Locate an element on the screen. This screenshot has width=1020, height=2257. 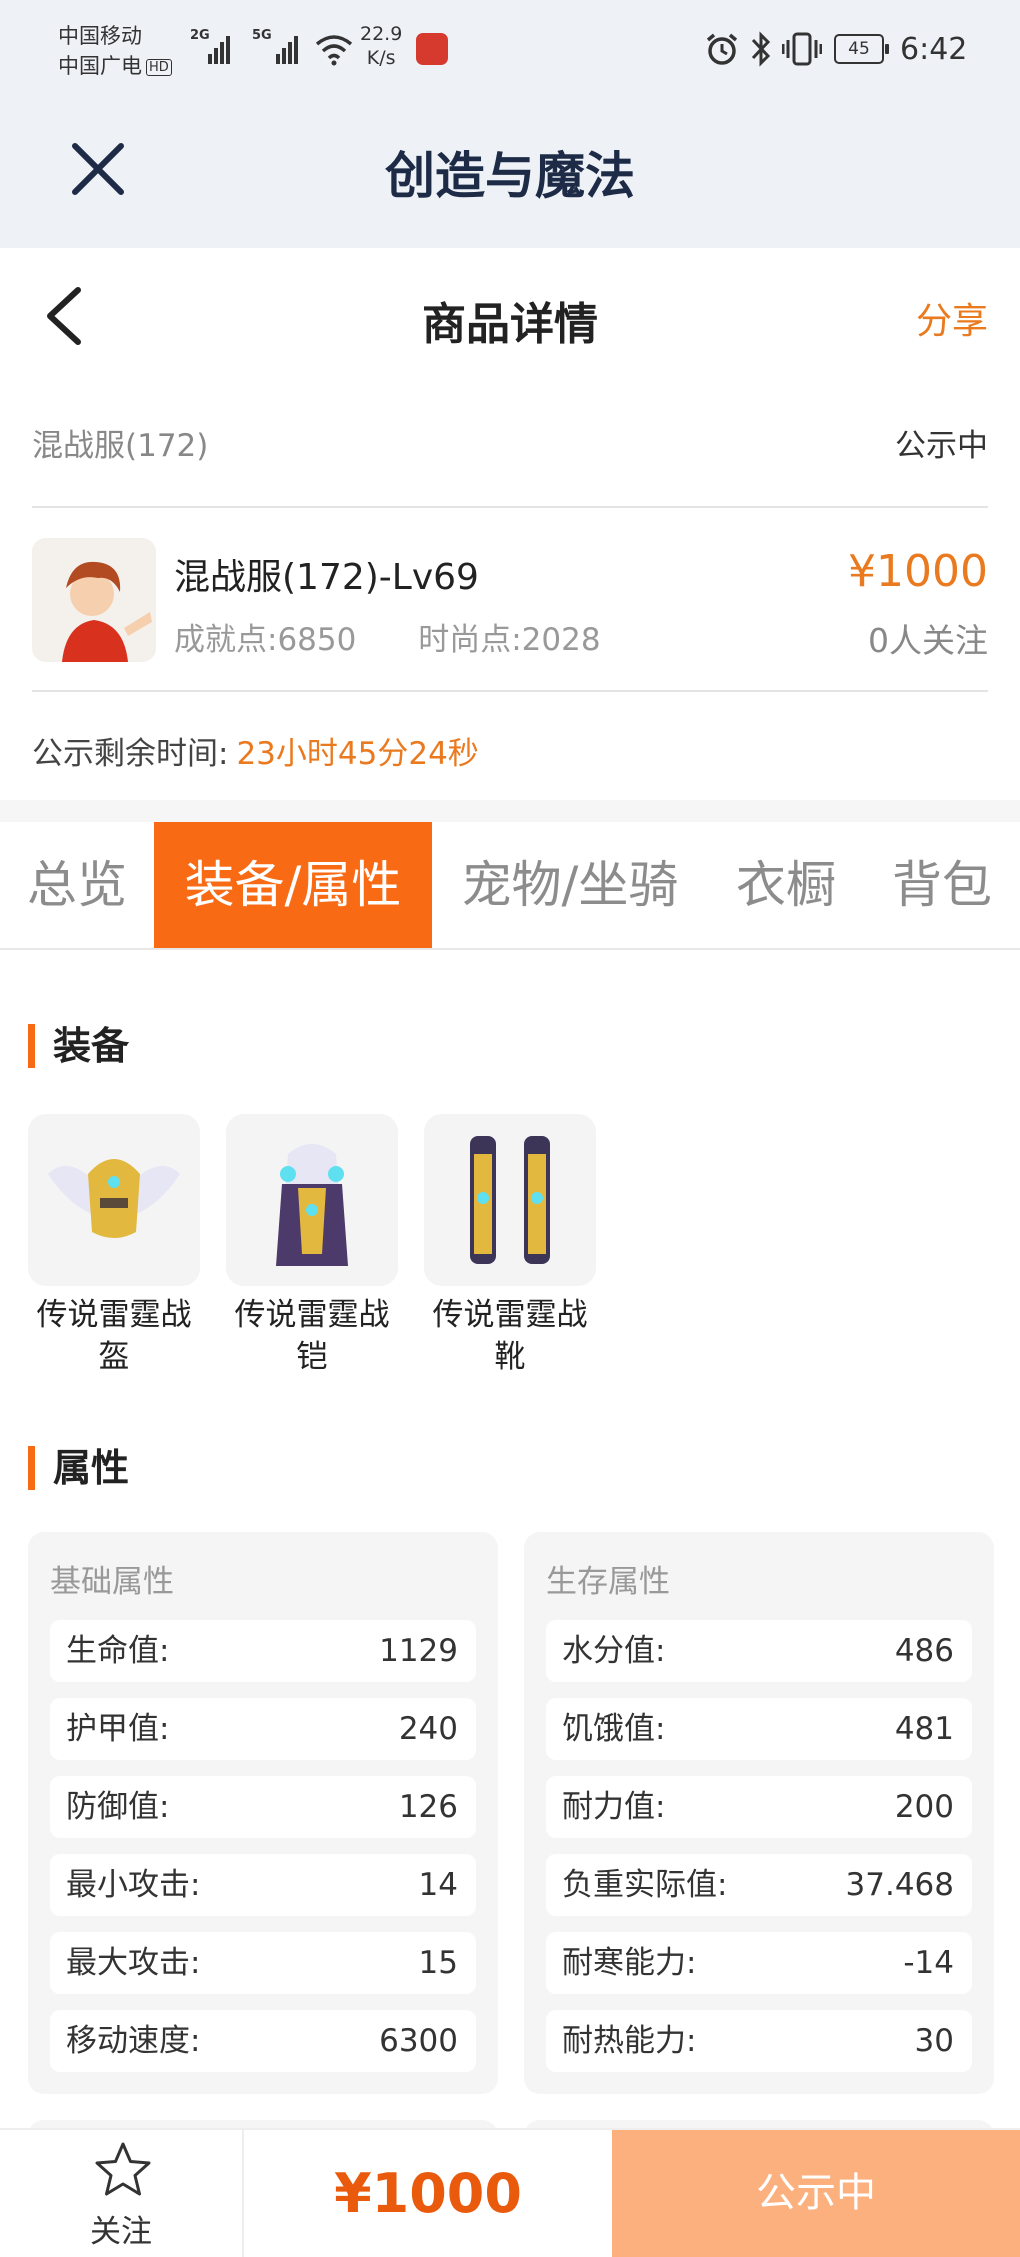
countdown-label: 公示剩余时间: is located at coordinates (130, 754).